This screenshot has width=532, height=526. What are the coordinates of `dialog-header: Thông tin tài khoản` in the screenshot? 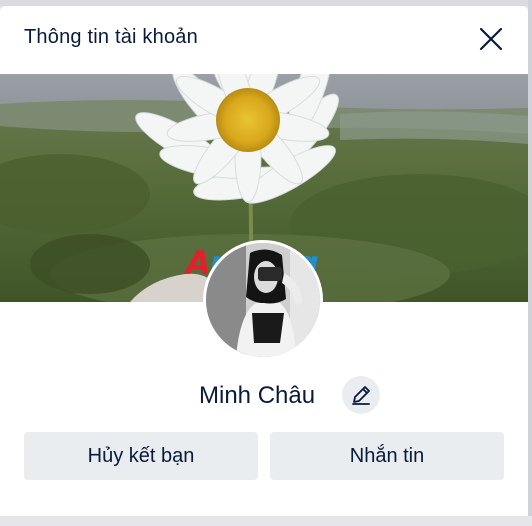 It's located at (264, 40).